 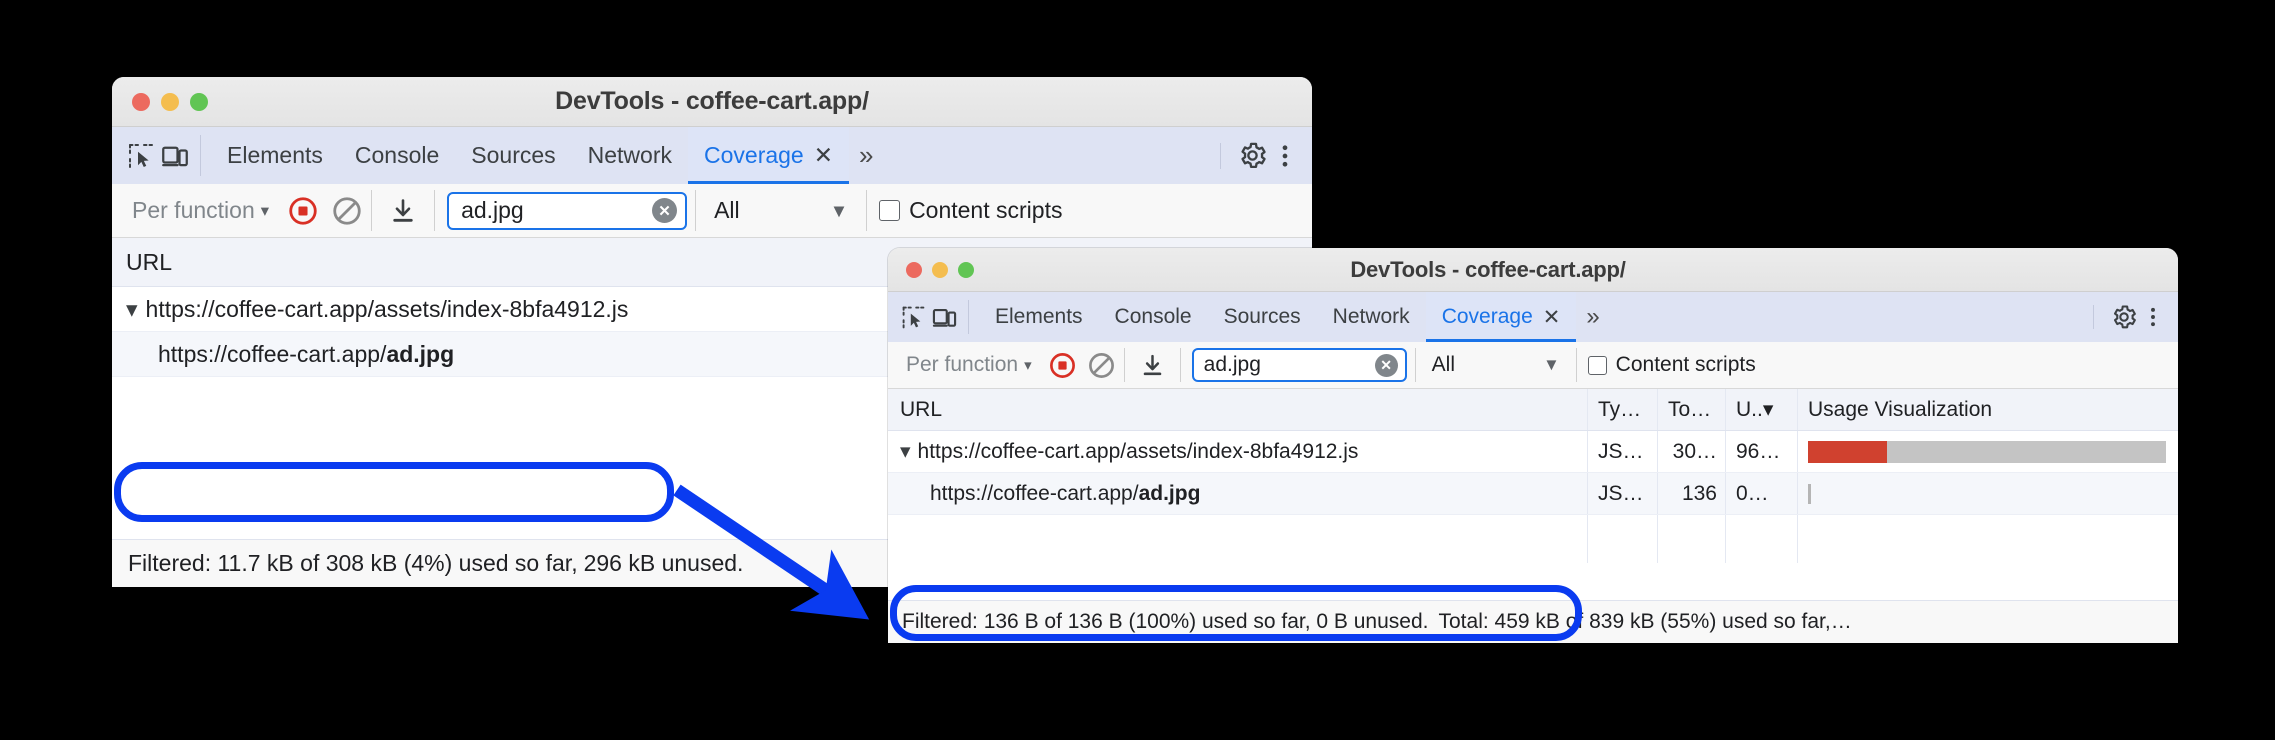 I want to click on window2-tabstrip-actions, so click(x=2128, y=317).